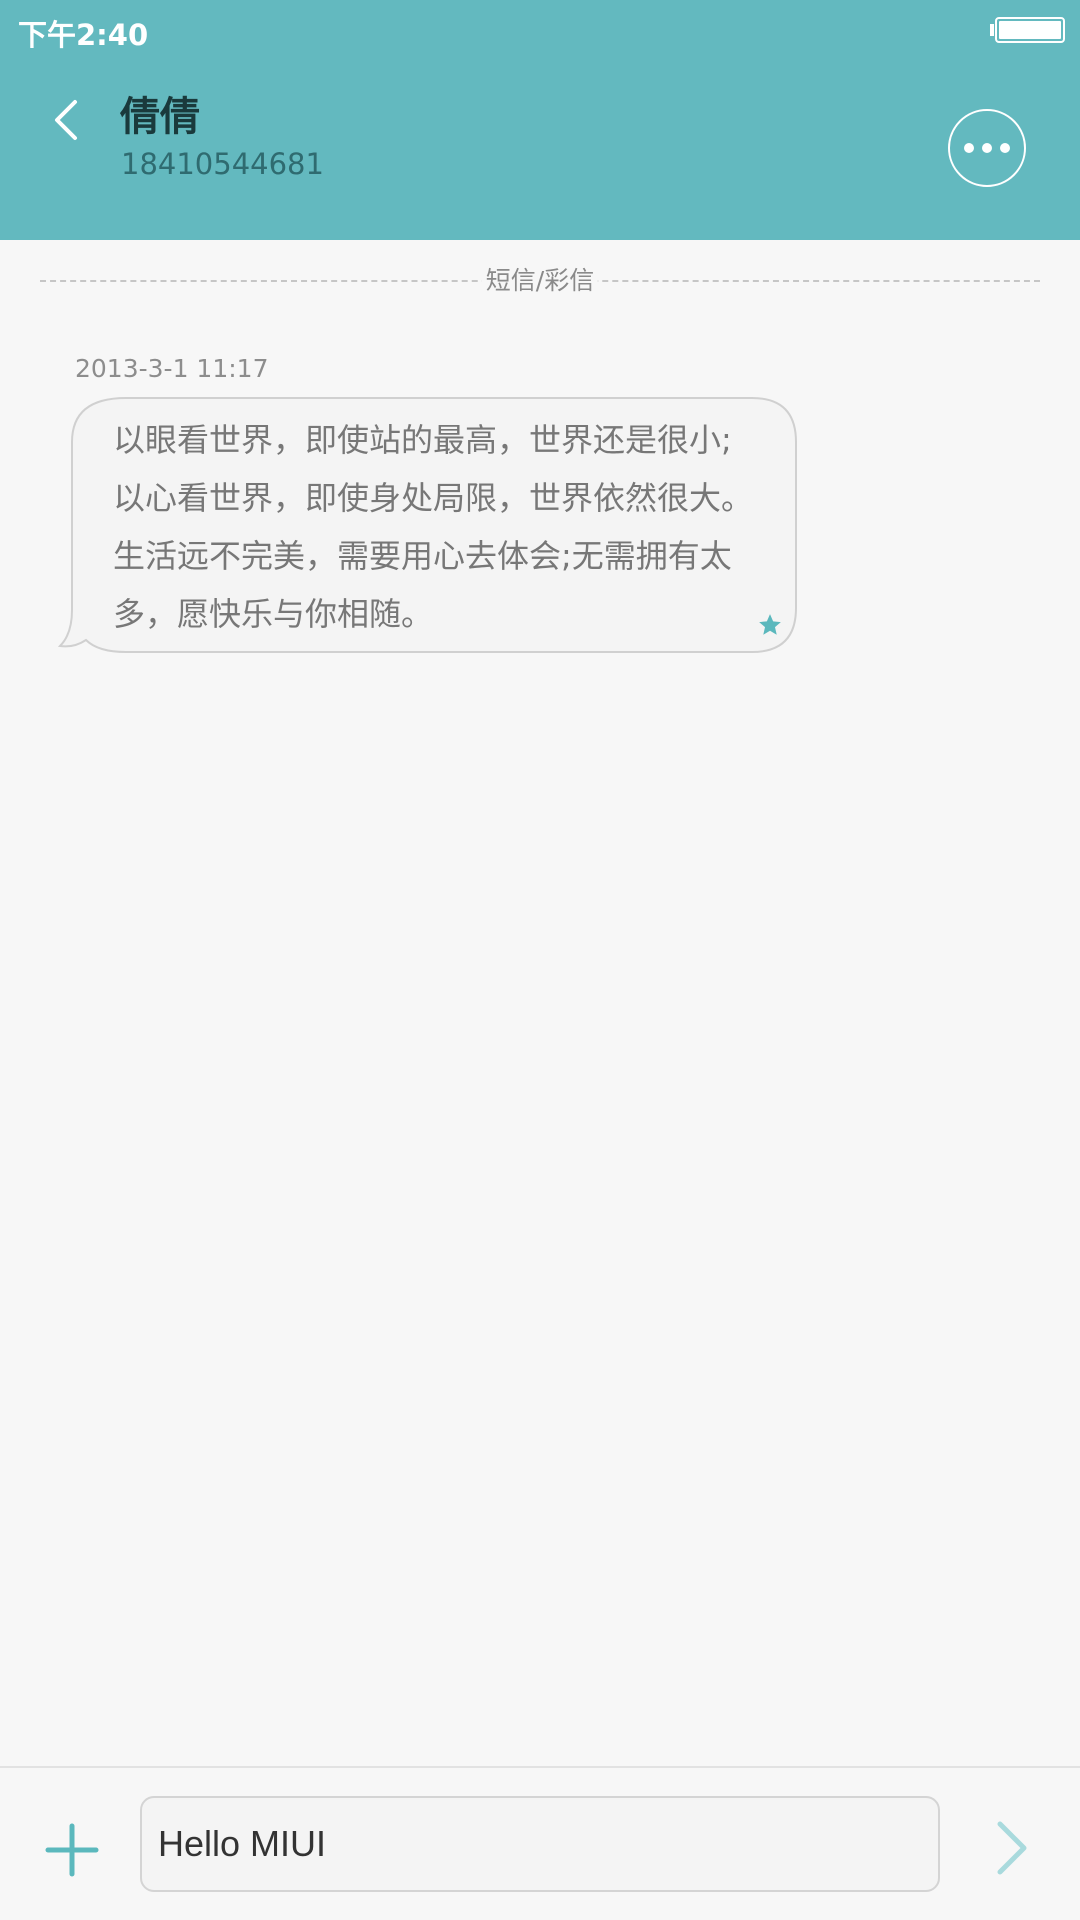 Image resolution: width=1080 pixels, height=1920 pixels. I want to click on message-input, so click(540, 1844).